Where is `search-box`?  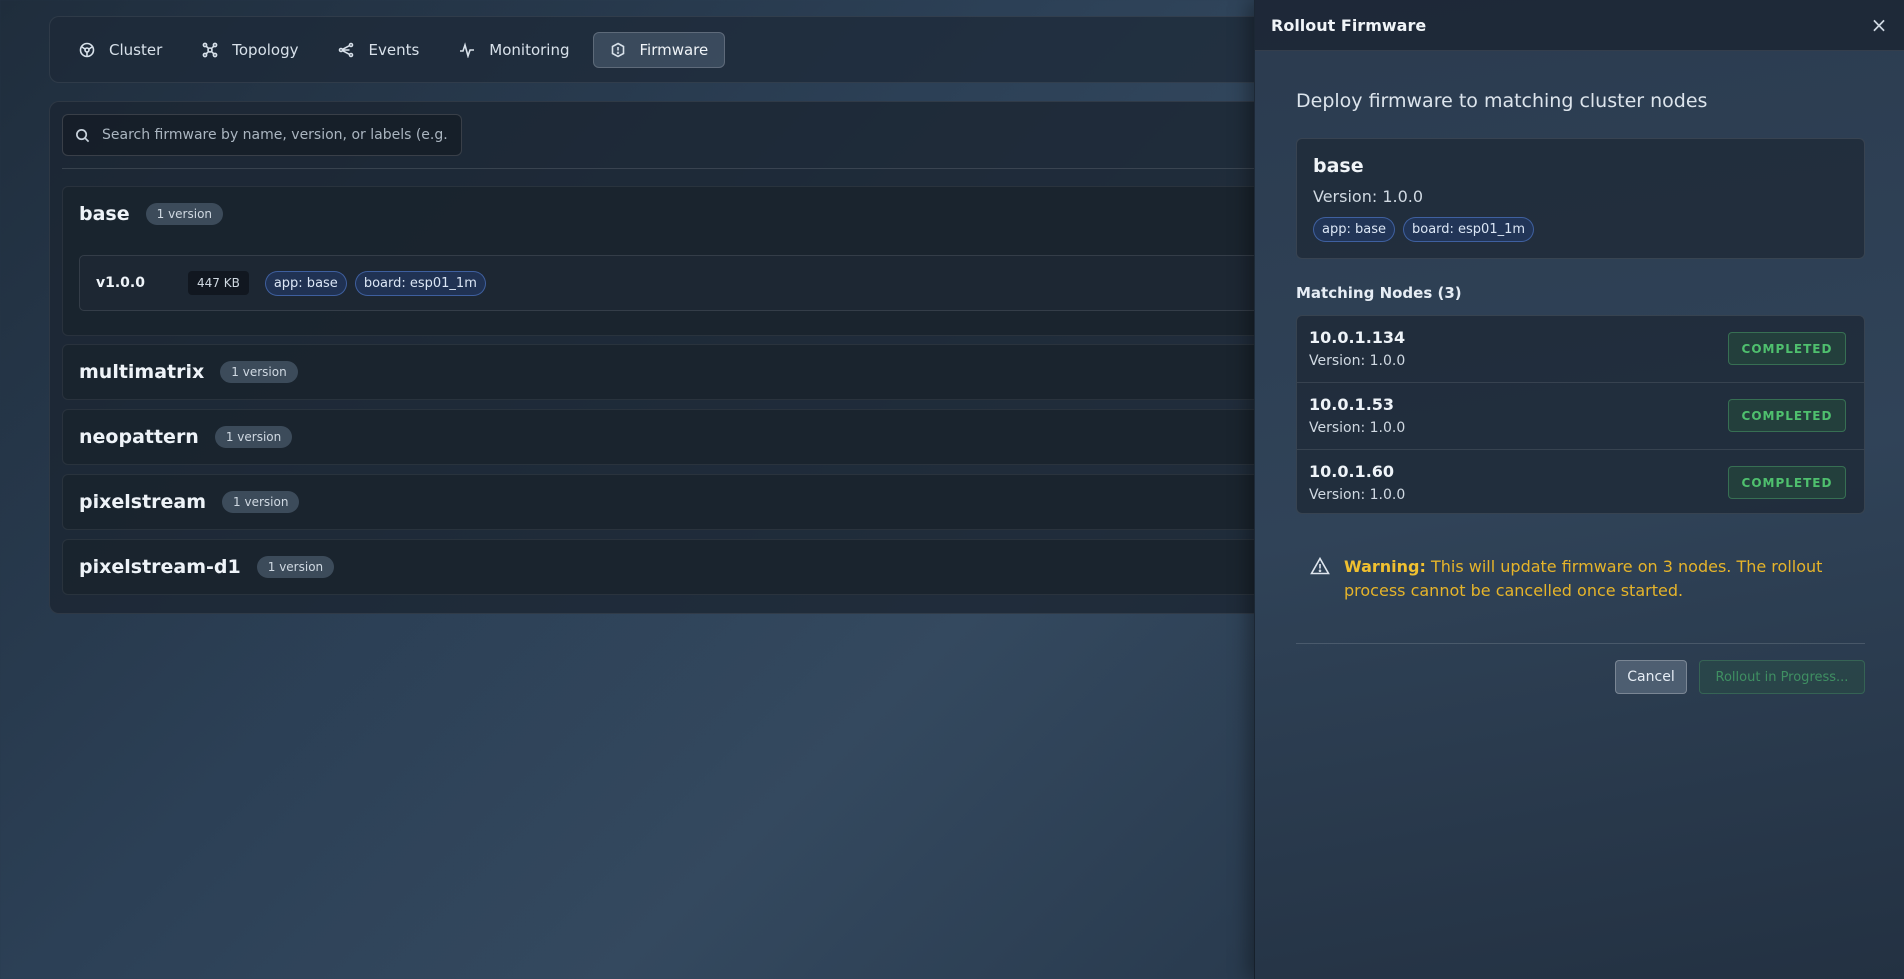 search-box is located at coordinates (262, 135).